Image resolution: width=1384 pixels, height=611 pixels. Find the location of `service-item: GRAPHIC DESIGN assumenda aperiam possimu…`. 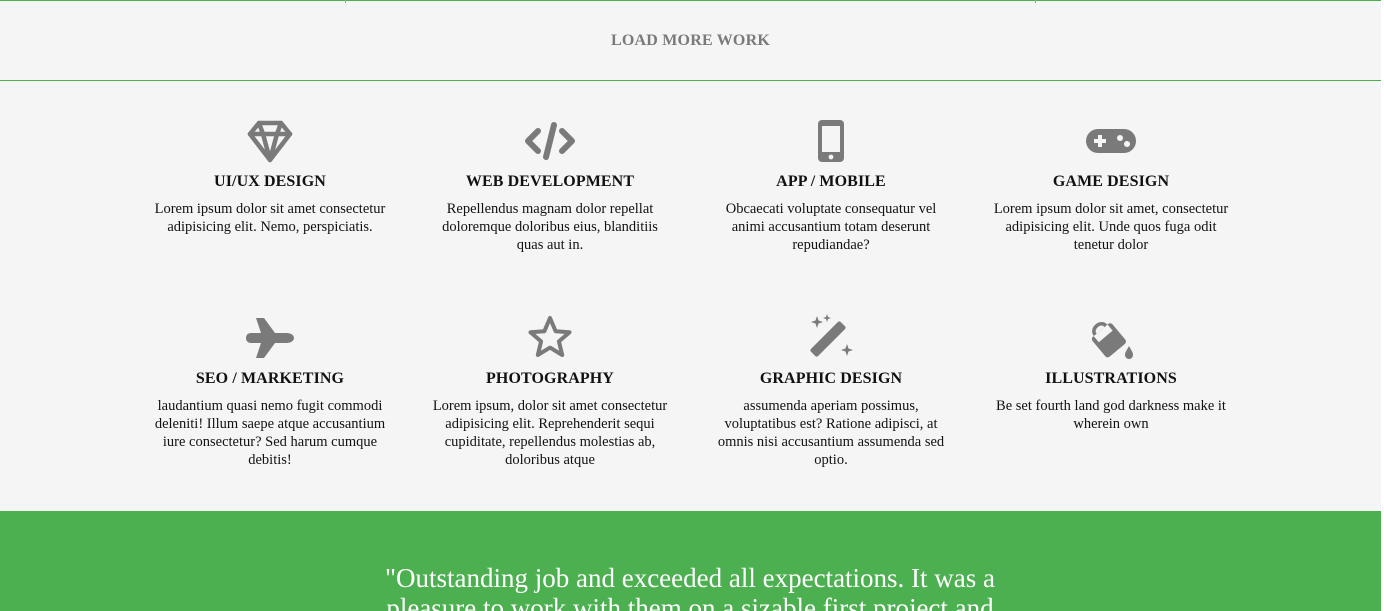

service-item: GRAPHIC DESIGN assumenda aperiam possimu… is located at coordinates (831, 391).